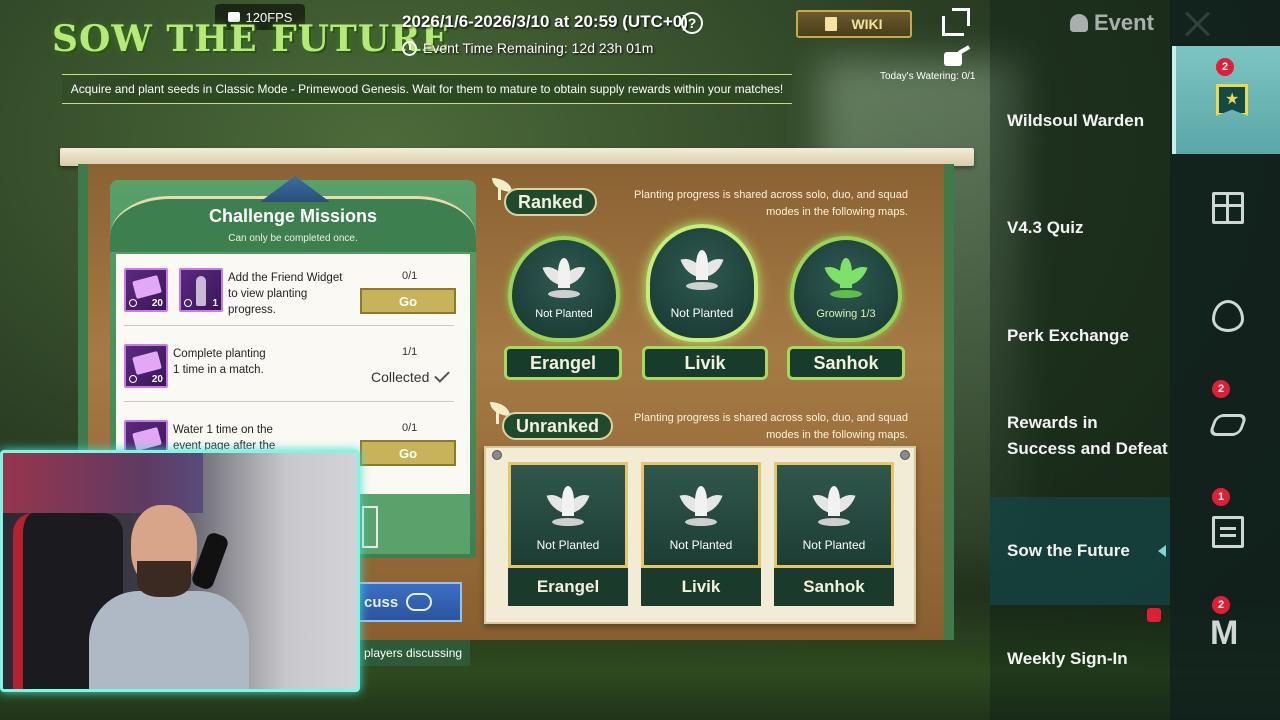 The height and width of the screenshot is (720, 1280). Describe the element at coordinates (692, 23) in the screenshot. I see `help-button: ?` at that location.